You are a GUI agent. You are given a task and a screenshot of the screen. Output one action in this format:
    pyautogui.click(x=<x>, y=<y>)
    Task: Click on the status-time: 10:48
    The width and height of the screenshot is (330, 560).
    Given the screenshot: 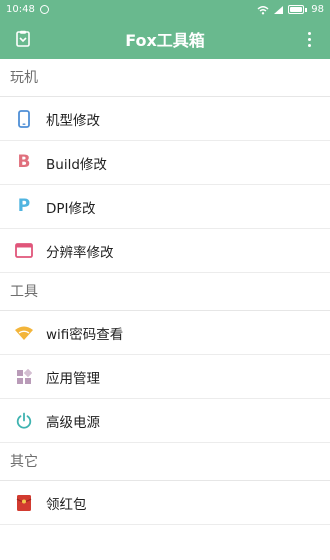 What is the action you would take?
    pyautogui.click(x=20, y=9)
    